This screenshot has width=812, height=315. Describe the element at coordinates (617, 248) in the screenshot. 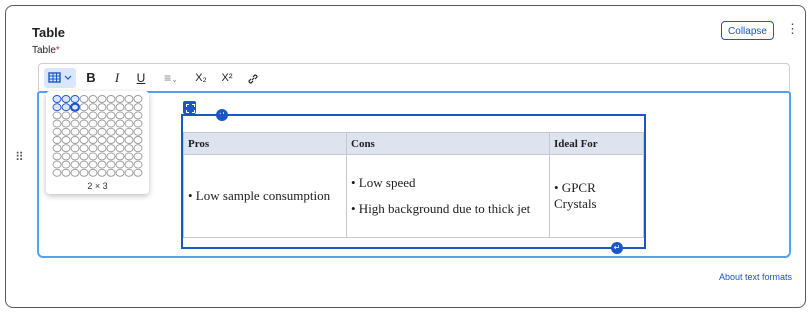

I see `insert-paragraph-after-icon: ↵` at that location.